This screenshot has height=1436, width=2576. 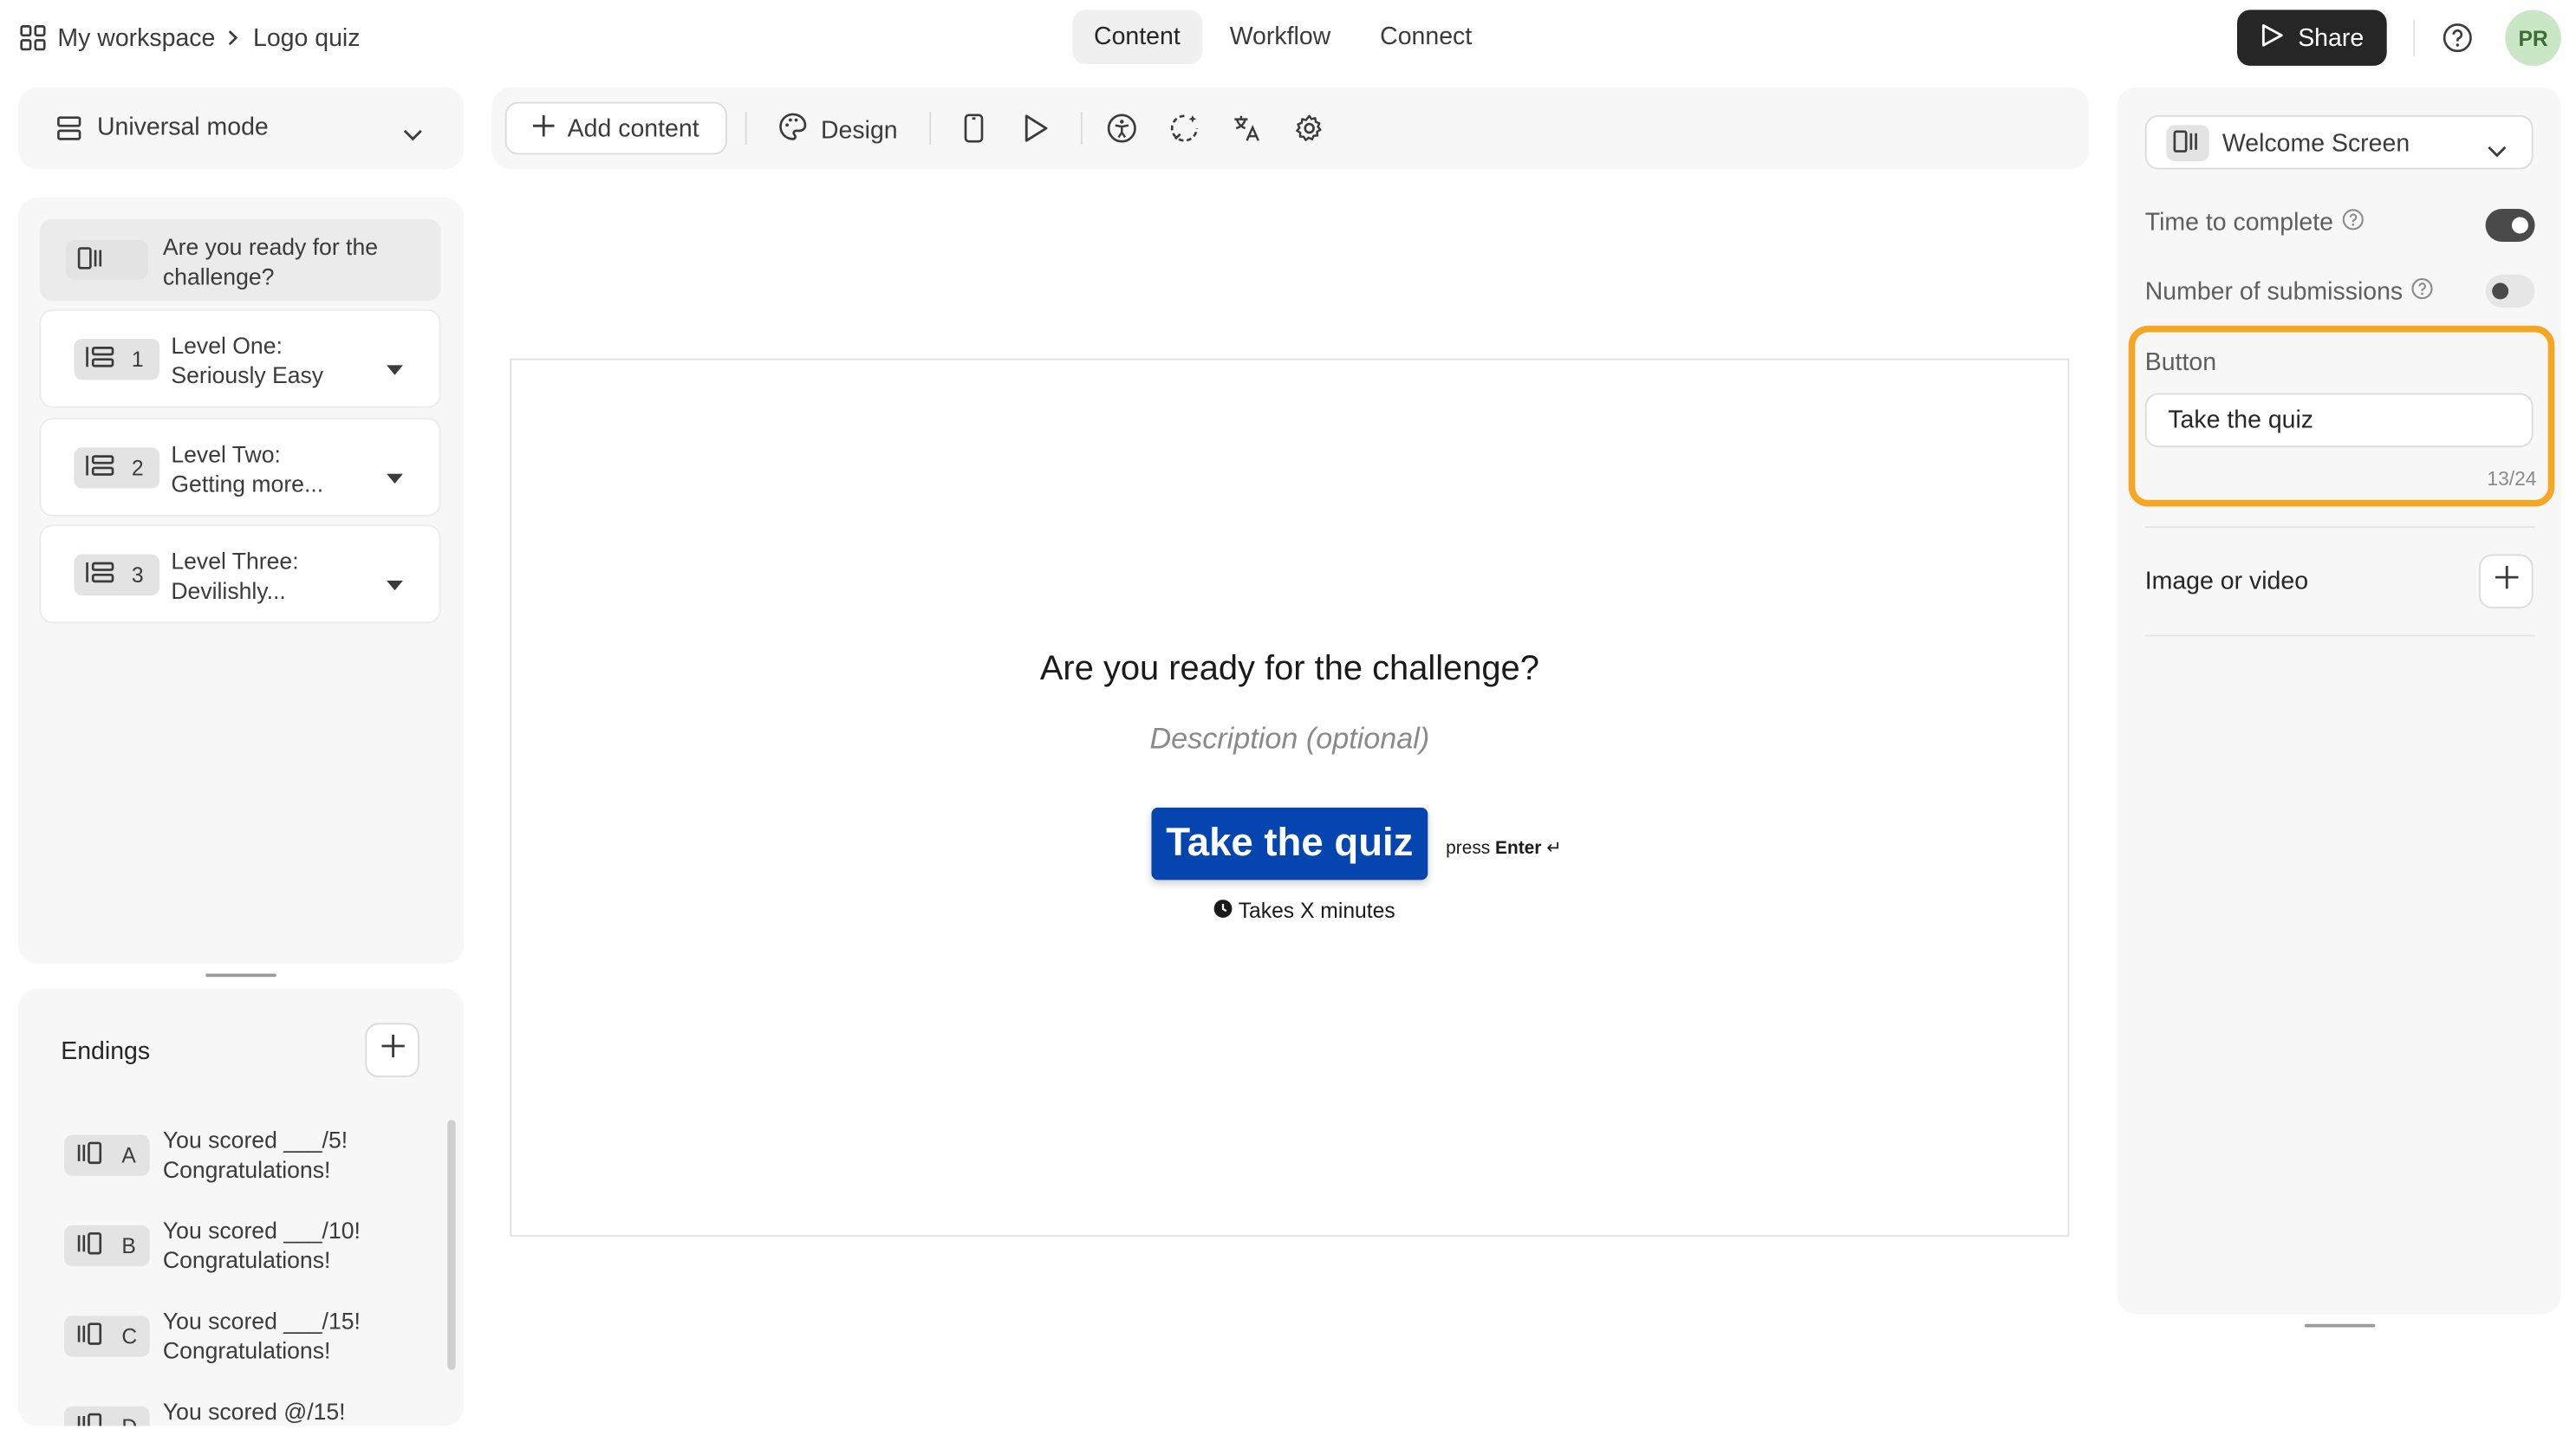 I want to click on submissions-setting: Number of submissions, so click(x=2289, y=292).